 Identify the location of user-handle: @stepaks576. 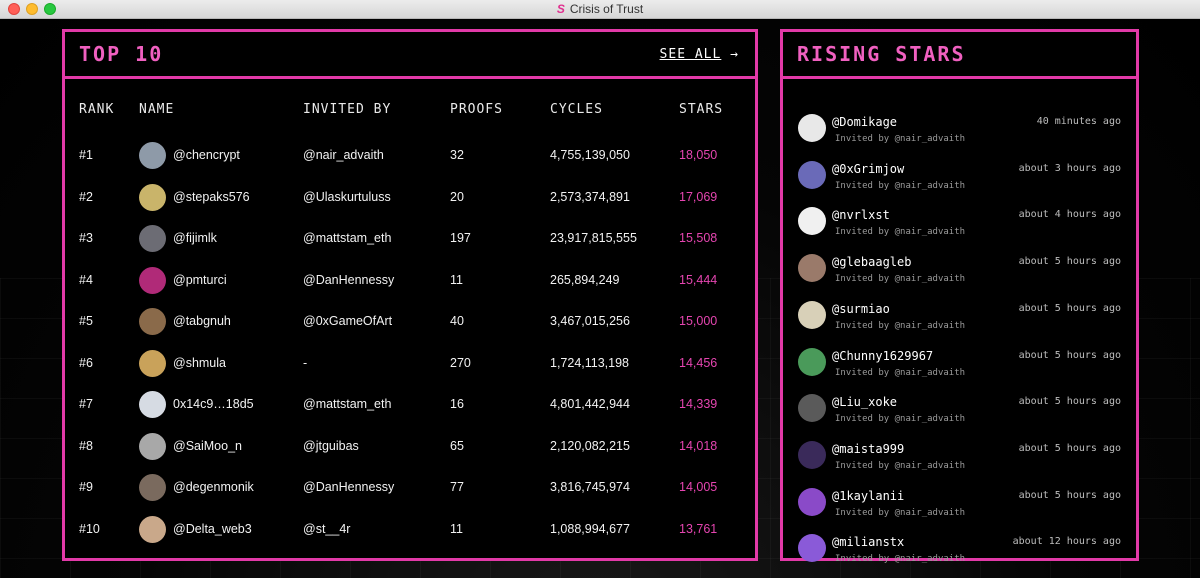
(211, 197).